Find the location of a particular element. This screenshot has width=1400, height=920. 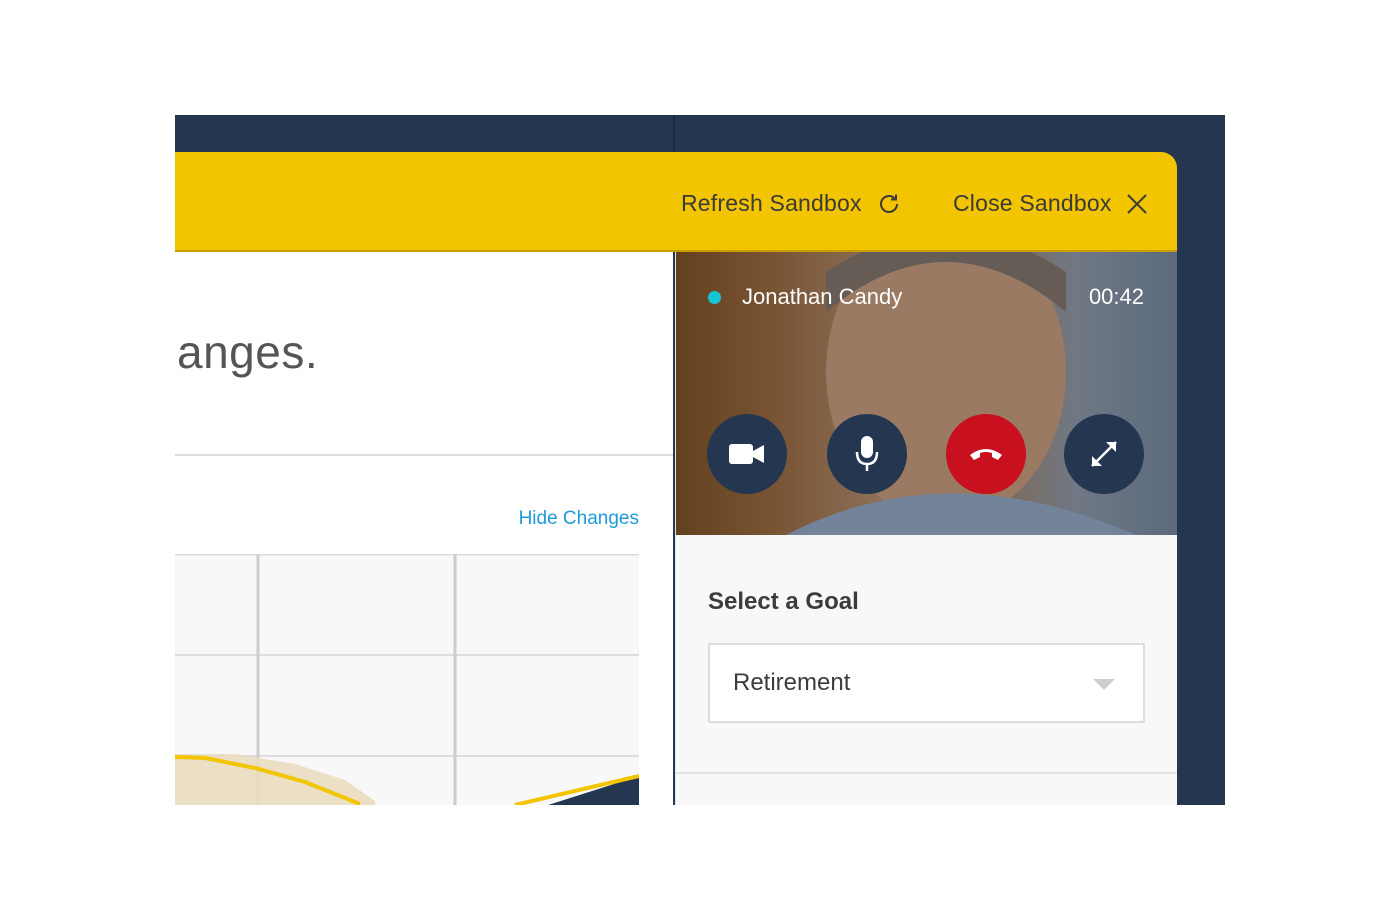

goal-dropdown: Retirement is located at coordinates (926, 683).